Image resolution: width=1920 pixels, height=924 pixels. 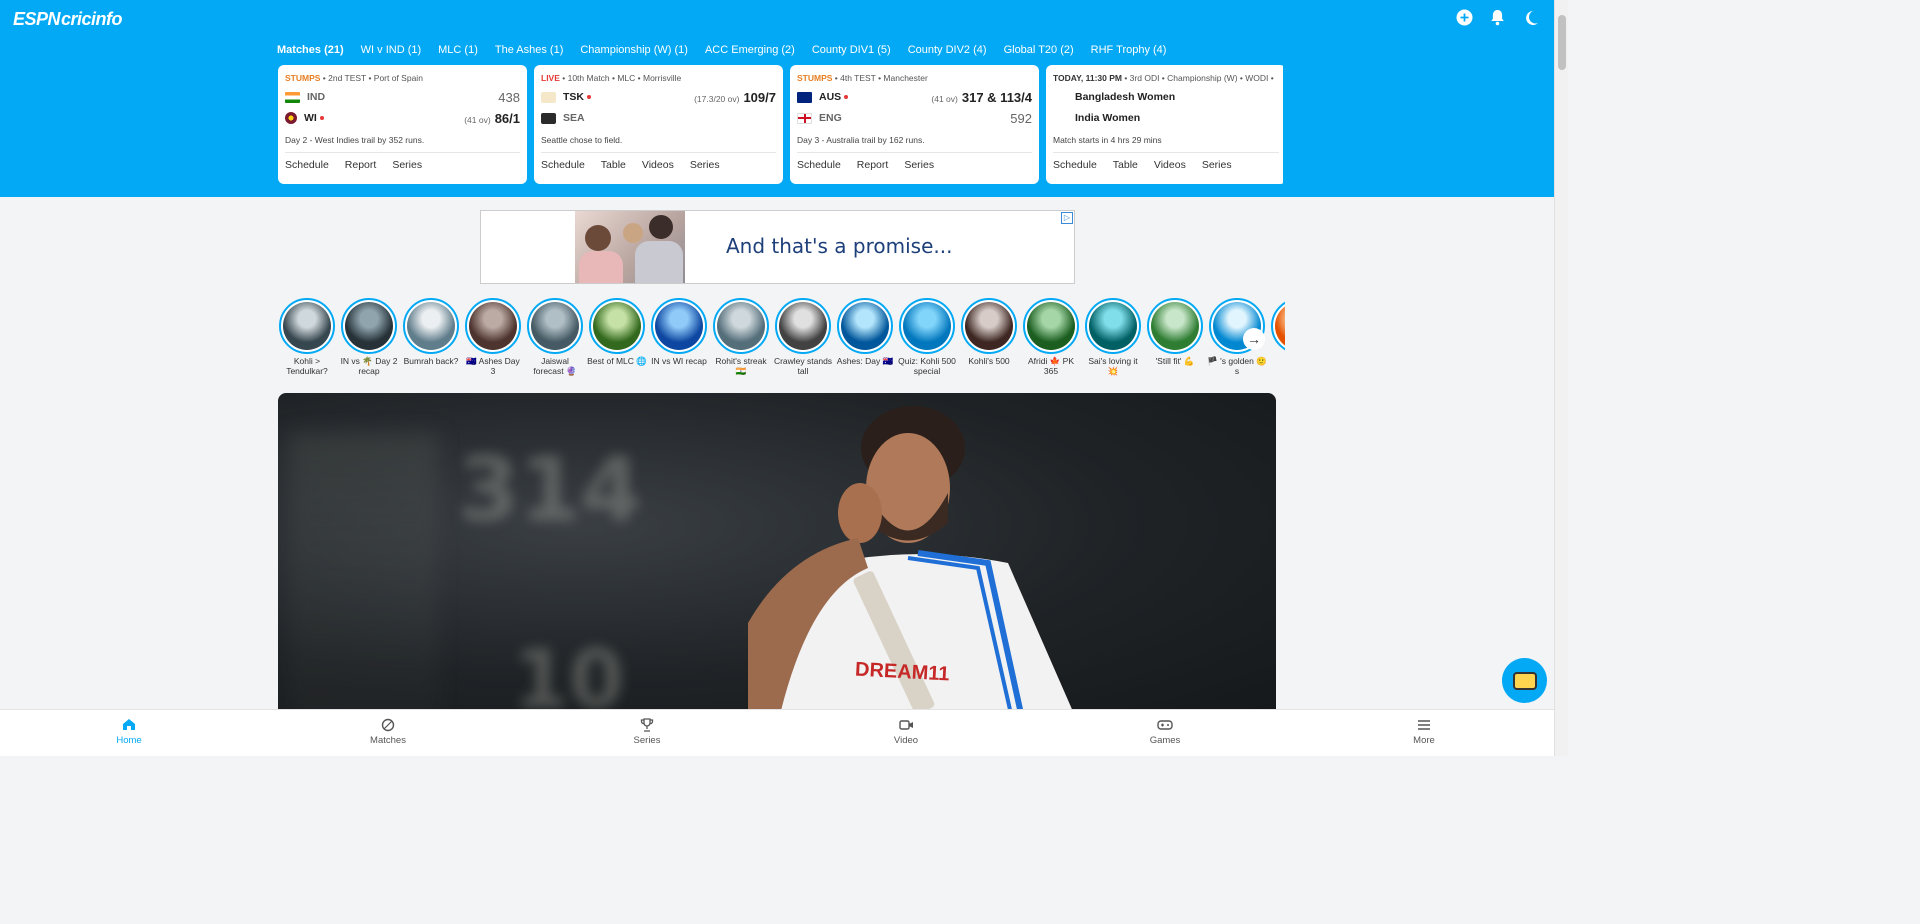 I want to click on match-meta: LIVE • 10th Match • MLC • Morrisville, so click(x=611, y=78).